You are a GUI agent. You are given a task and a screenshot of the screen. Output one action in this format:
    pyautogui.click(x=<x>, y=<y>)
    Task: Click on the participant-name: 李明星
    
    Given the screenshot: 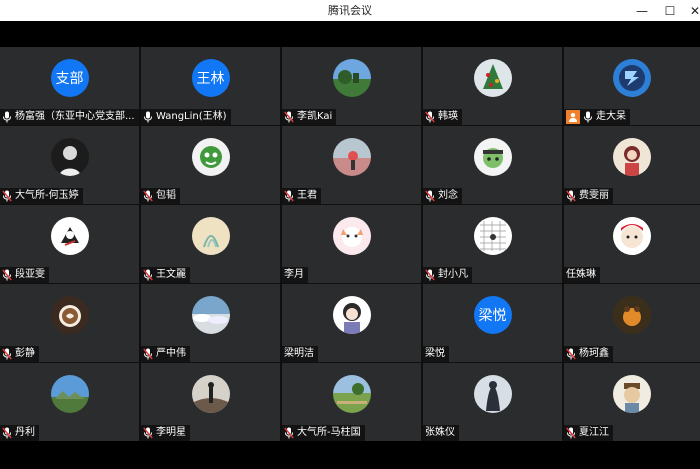 What is the action you would take?
    pyautogui.click(x=171, y=432)
    